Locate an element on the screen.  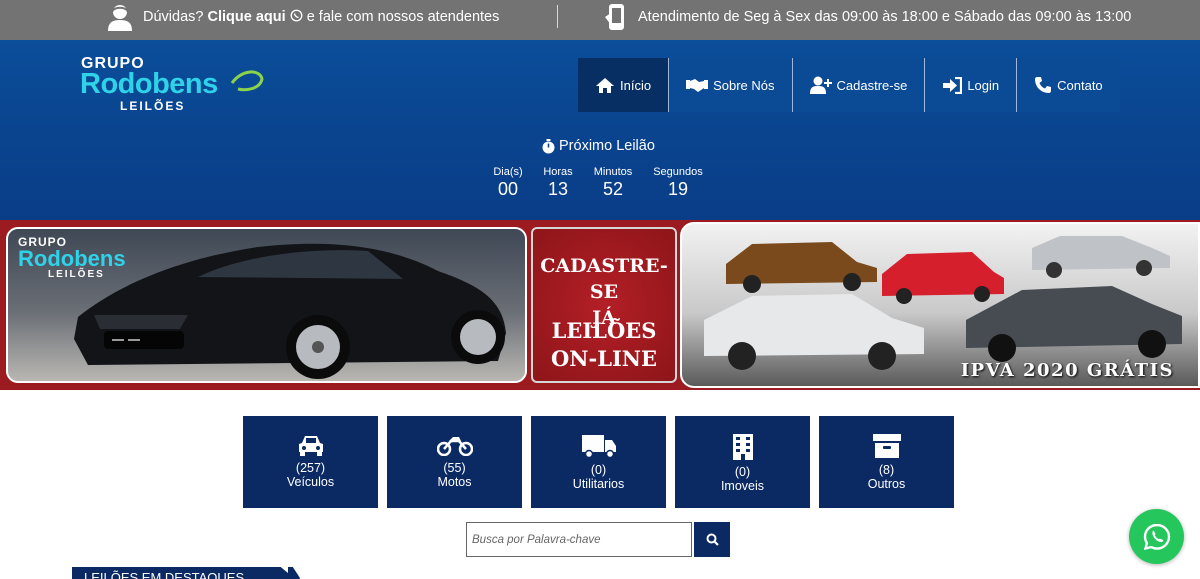
truck-icon is located at coordinates (598, 446).